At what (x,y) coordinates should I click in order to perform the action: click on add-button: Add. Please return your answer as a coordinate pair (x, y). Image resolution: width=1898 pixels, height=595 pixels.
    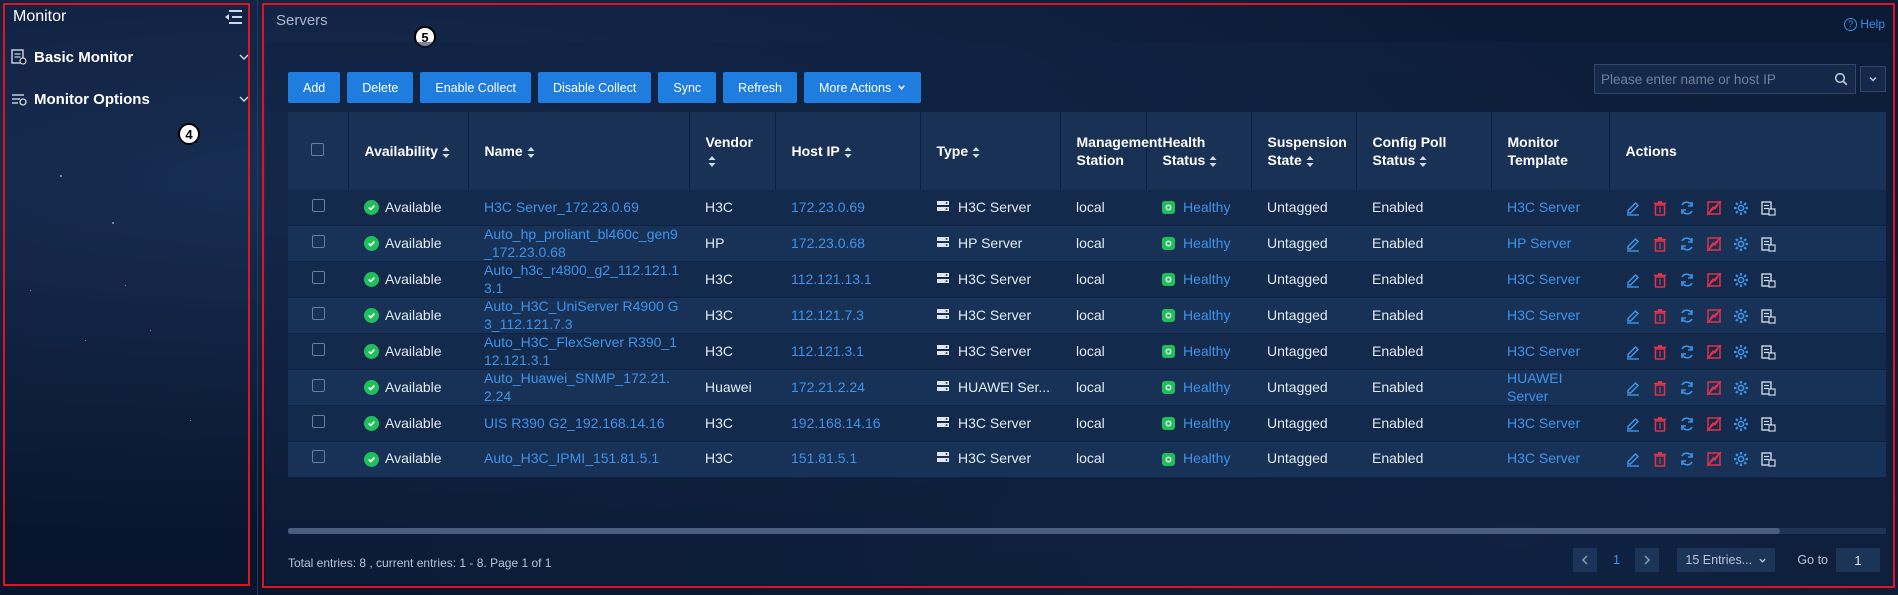
    Looking at the image, I should click on (314, 87).